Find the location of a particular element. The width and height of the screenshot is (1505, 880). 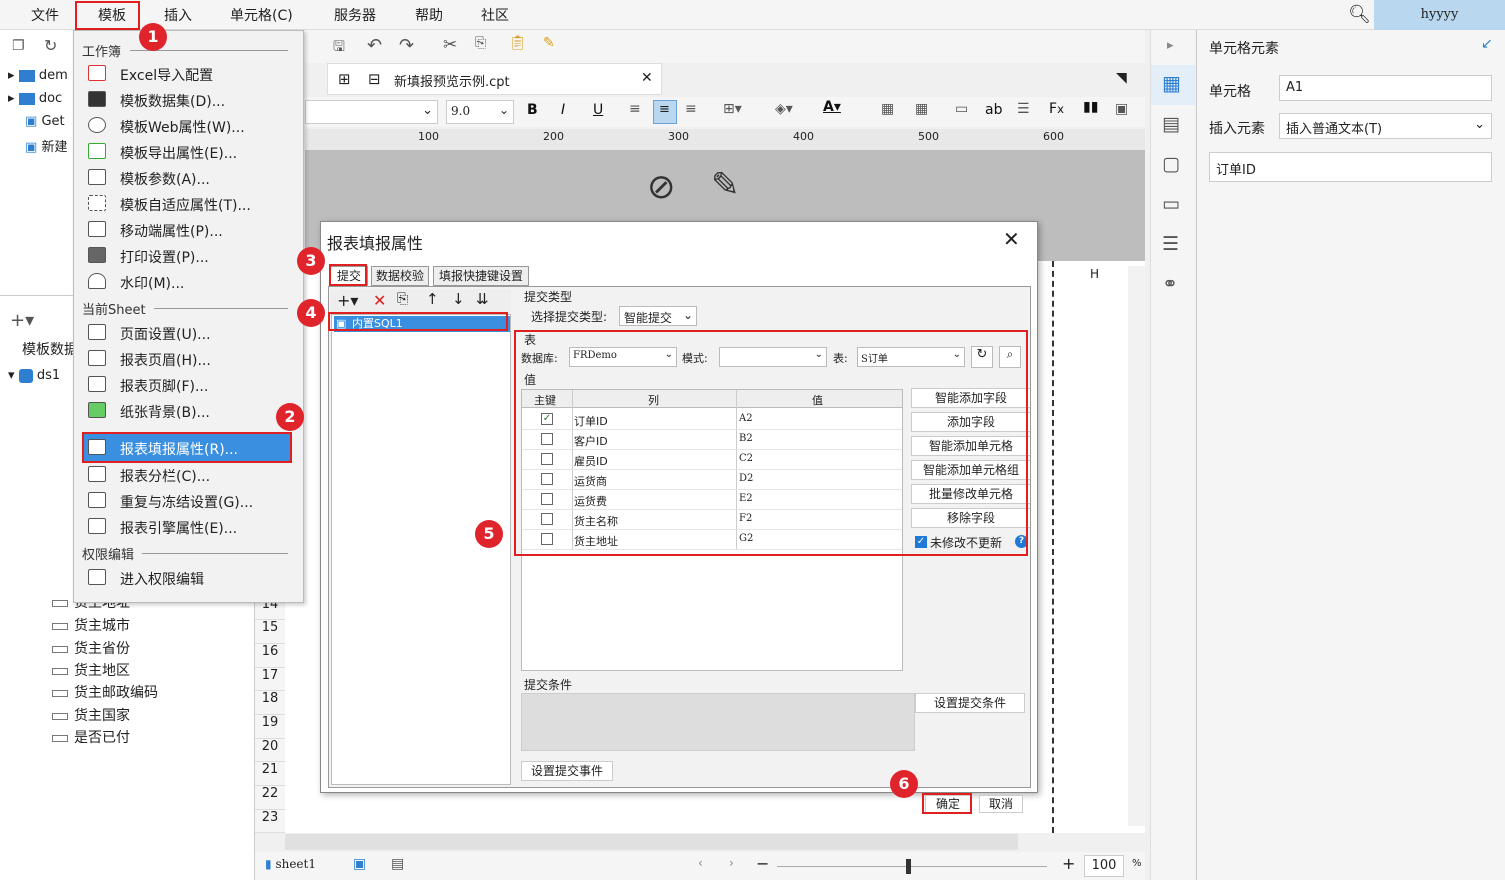

add-dataset-icon: +▾ is located at coordinates (22, 320).